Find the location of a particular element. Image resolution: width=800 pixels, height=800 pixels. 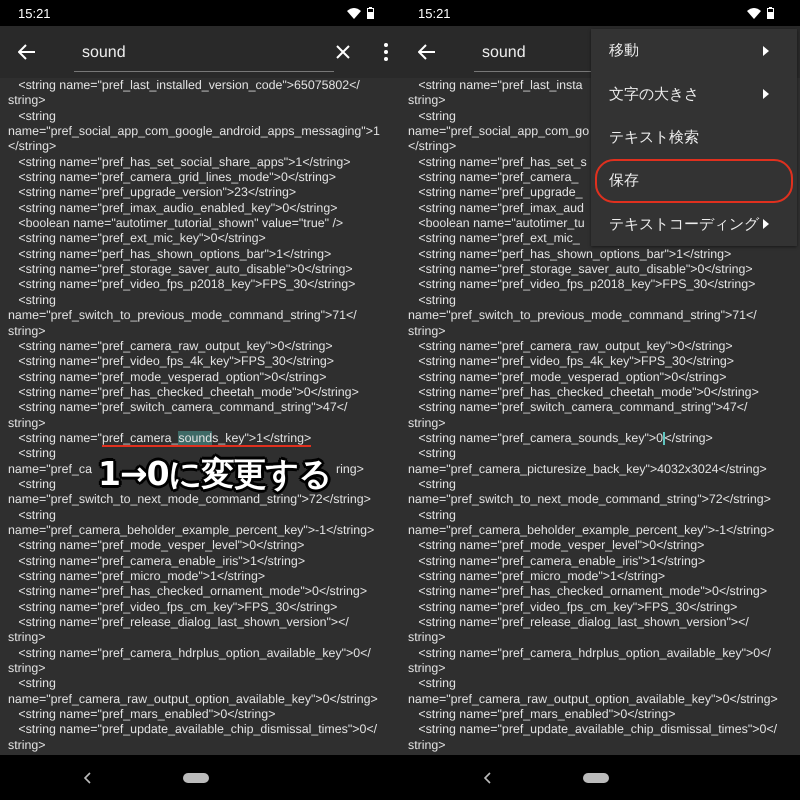

code-line: <string name="pref_has_set_social_share_apps">1</string> is located at coordinates (184, 162).